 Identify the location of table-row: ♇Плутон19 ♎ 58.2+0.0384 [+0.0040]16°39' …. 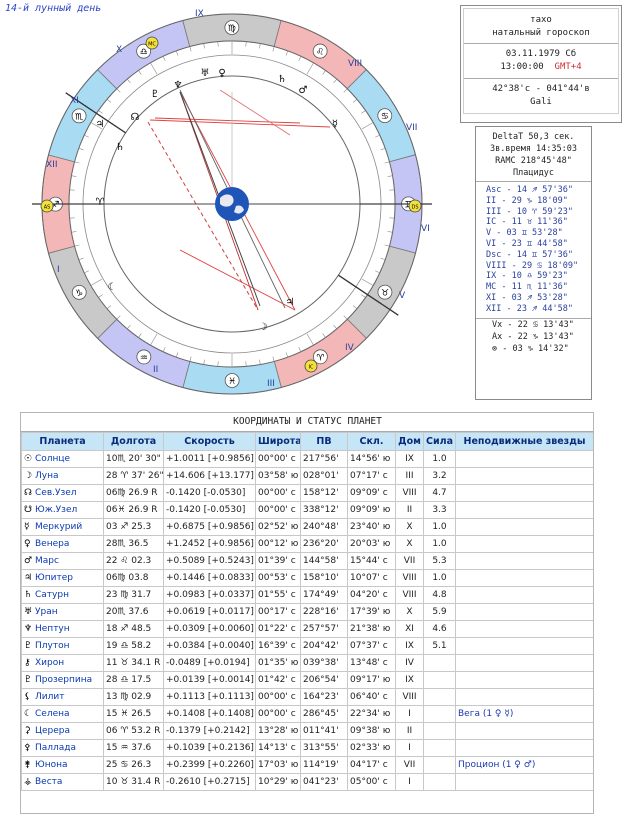
(308, 646).